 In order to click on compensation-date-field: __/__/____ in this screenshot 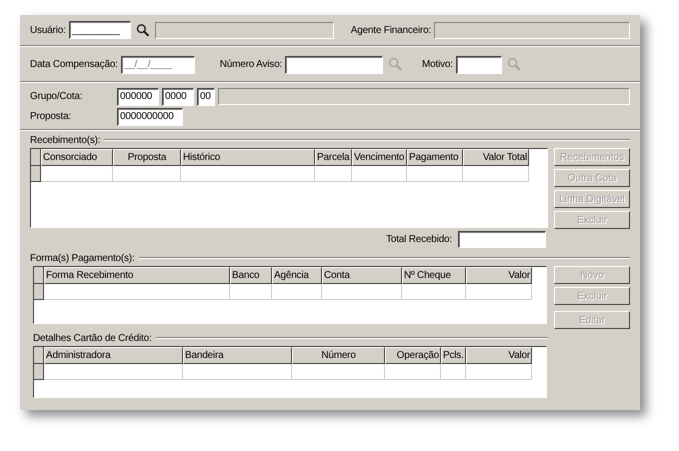, I will do `click(157, 65)`.